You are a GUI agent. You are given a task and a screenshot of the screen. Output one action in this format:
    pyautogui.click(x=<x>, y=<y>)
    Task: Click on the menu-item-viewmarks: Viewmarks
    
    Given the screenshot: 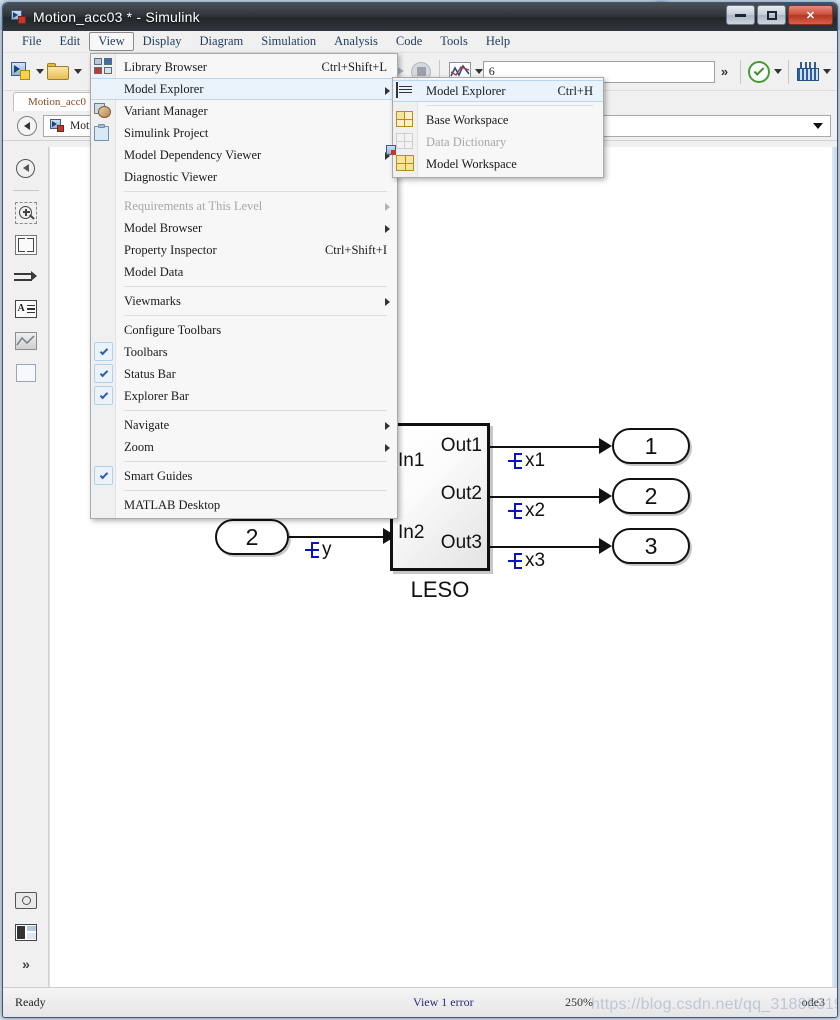 What is the action you would take?
    pyautogui.click(x=244, y=301)
    